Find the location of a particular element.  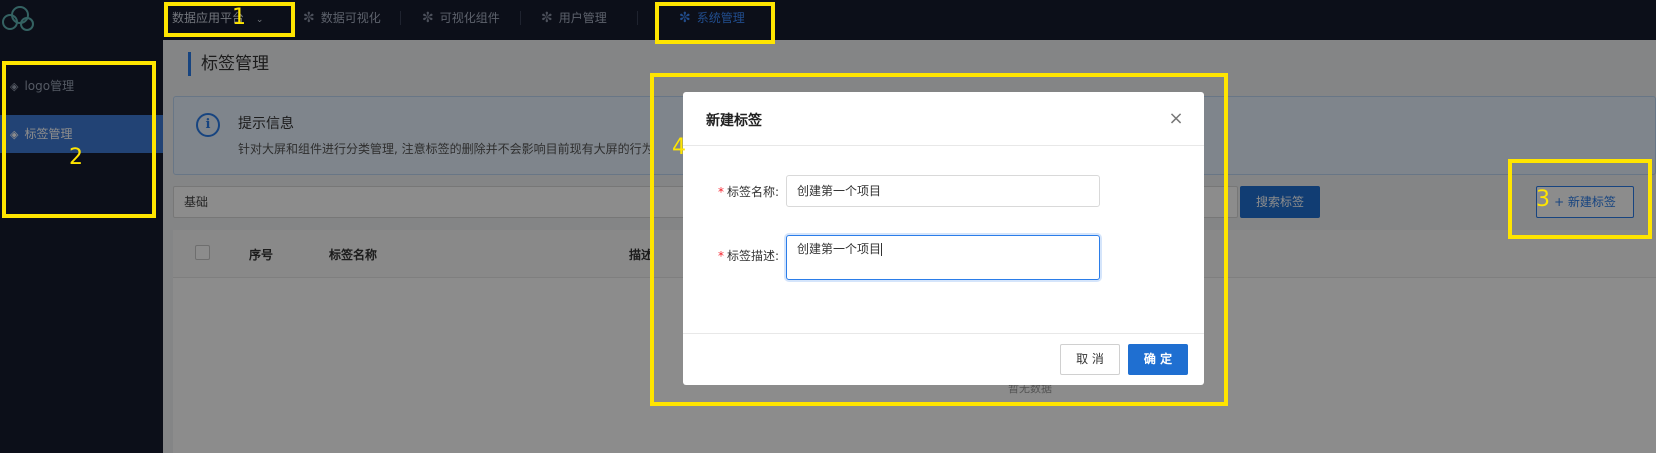

annotation-number-2: 2 is located at coordinates (76, 157).